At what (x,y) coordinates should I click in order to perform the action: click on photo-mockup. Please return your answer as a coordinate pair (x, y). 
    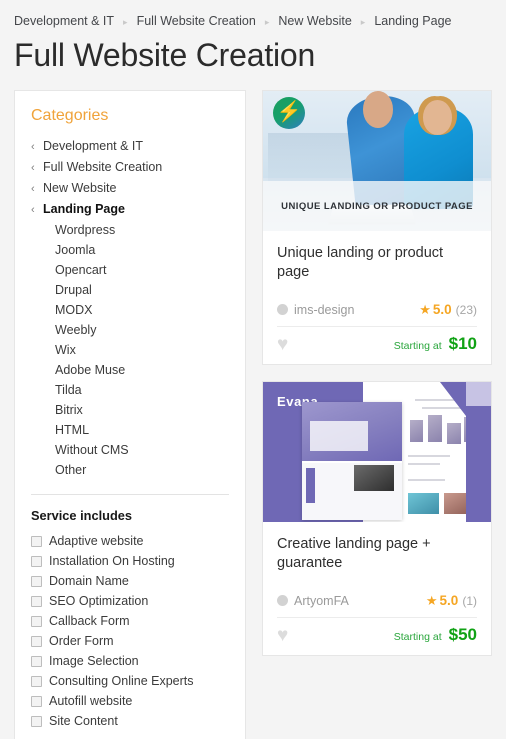
    Looking at the image, I should click on (352, 460).